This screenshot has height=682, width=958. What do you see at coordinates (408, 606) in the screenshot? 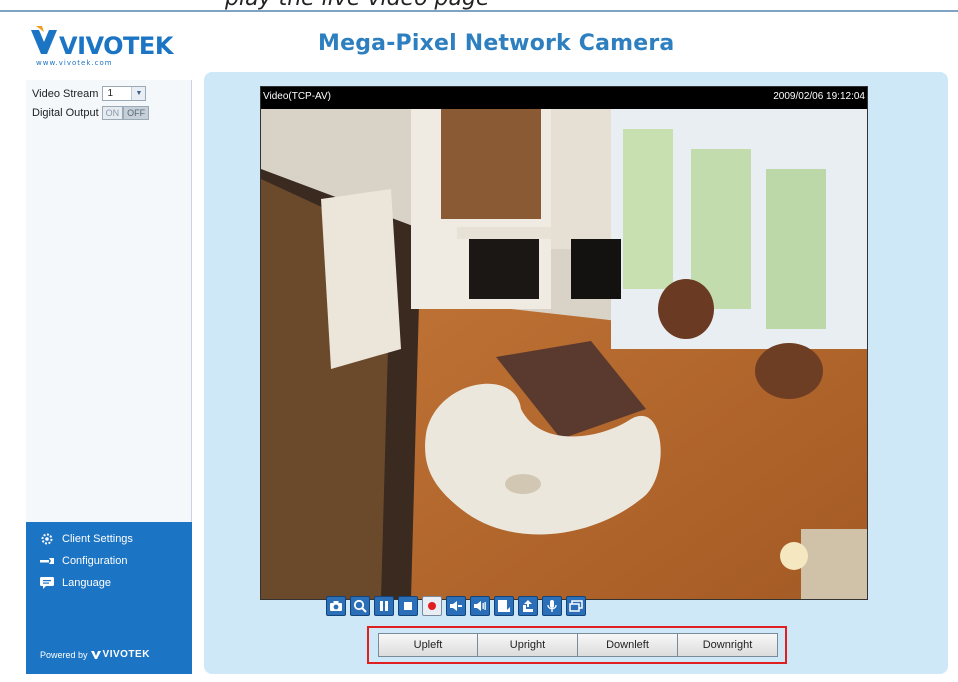
I see `stop-icon` at bounding box center [408, 606].